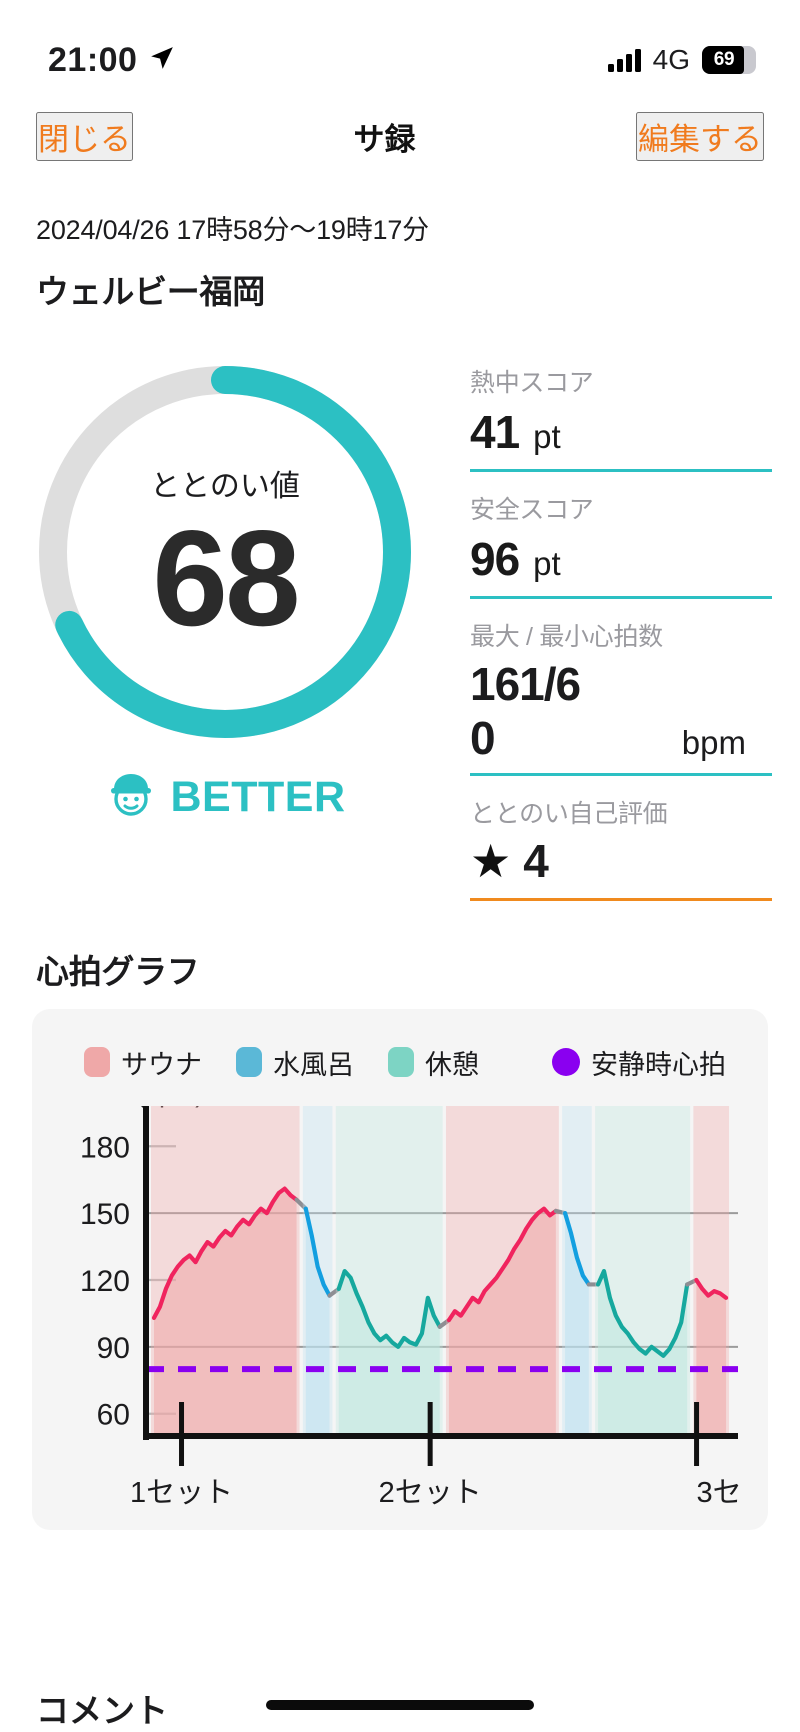 This screenshot has height=1732, width=800. I want to click on circle-swatch-icon, so click(566, 1062).